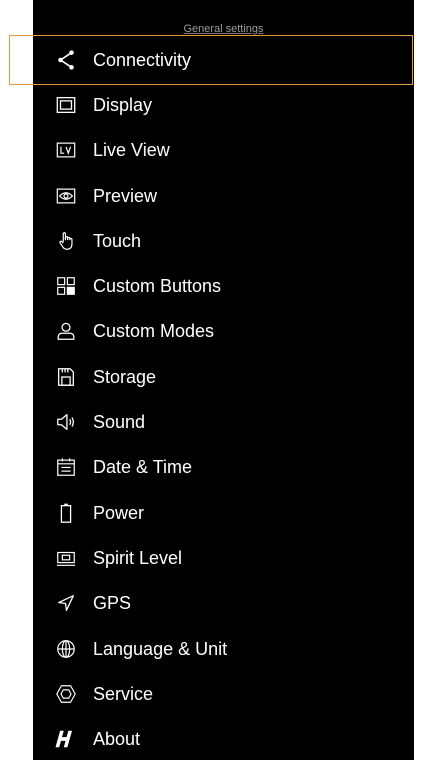  What do you see at coordinates (143, 467) in the screenshot?
I see `menu-item-label: Date & Time` at bounding box center [143, 467].